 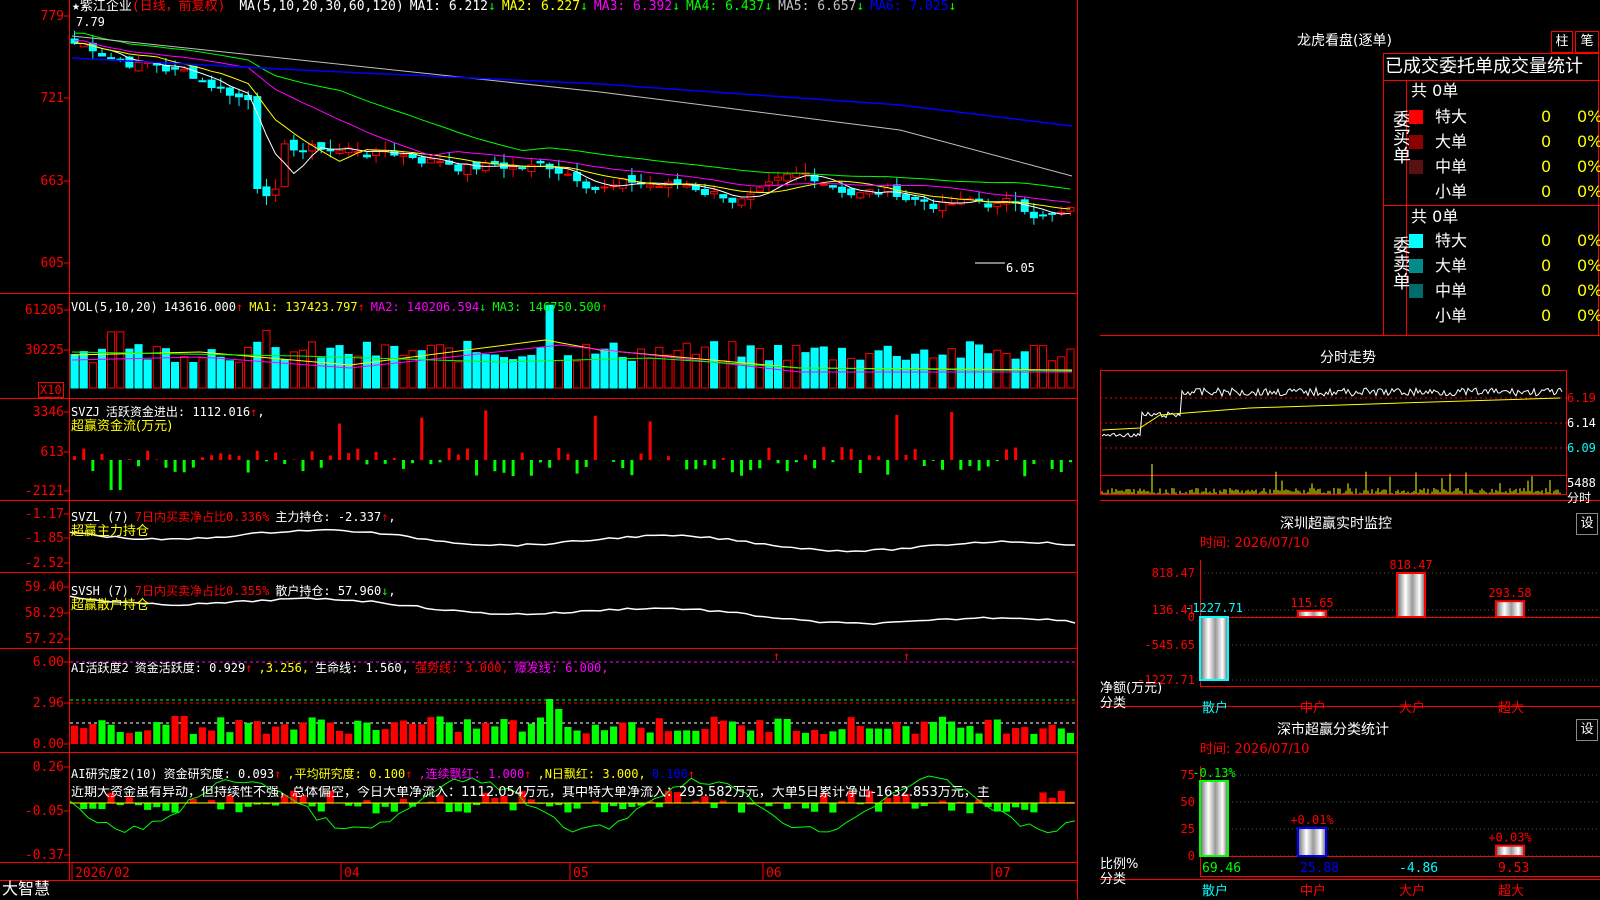 I want to click on ma-header-item: MA1: 6.212, so click(x=448, y=7).